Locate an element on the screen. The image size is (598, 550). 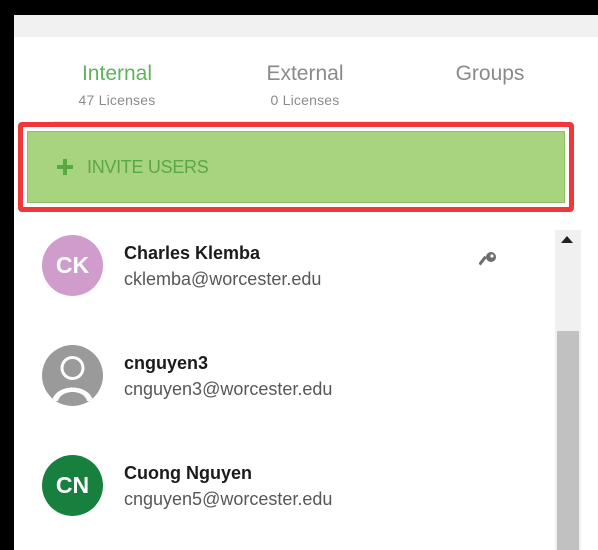
user-name: cnguyen3 is located at coordinates (166, 363).